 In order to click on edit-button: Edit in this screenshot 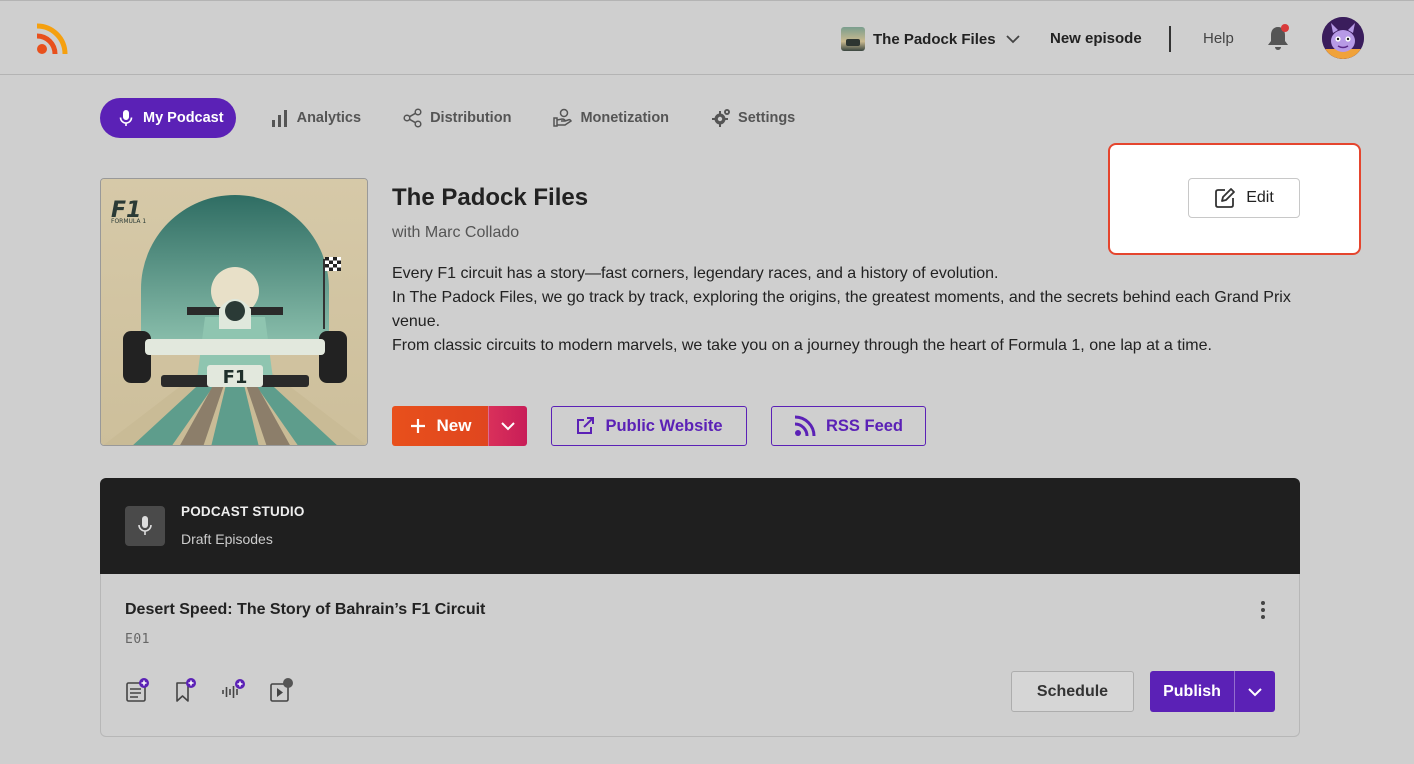, I will do `click(1244, 198)`.